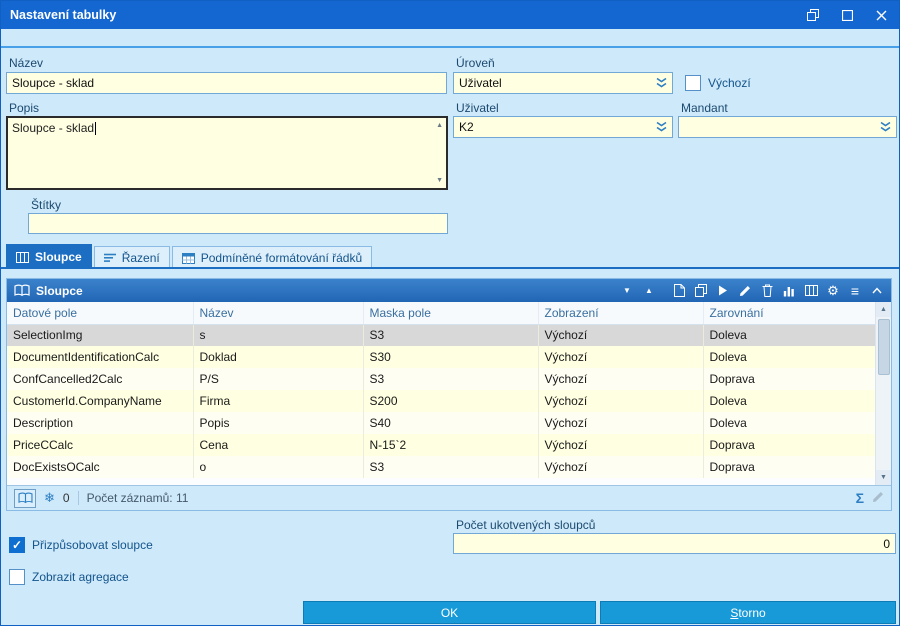  What do you see at coordinates (49, 256) in the screenshot?
I see `tab-sloupce: Sloupce` at bounding box center [49, 256].